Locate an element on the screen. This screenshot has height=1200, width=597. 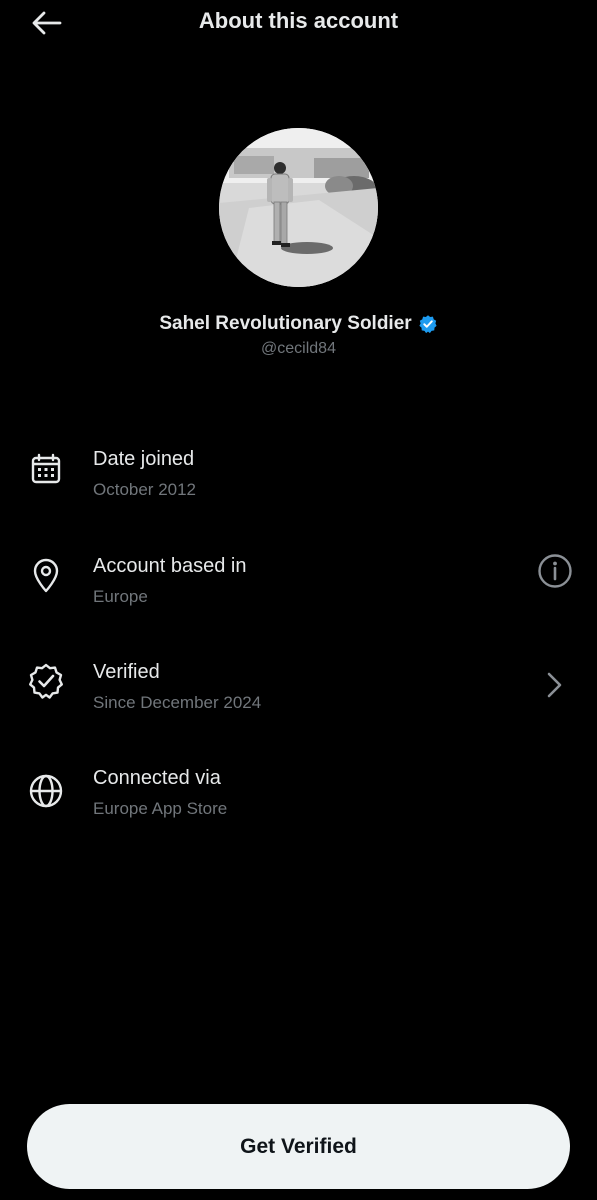
info-row-connected-via: Connected via Europe App Store is located at coordinates (298, 802).